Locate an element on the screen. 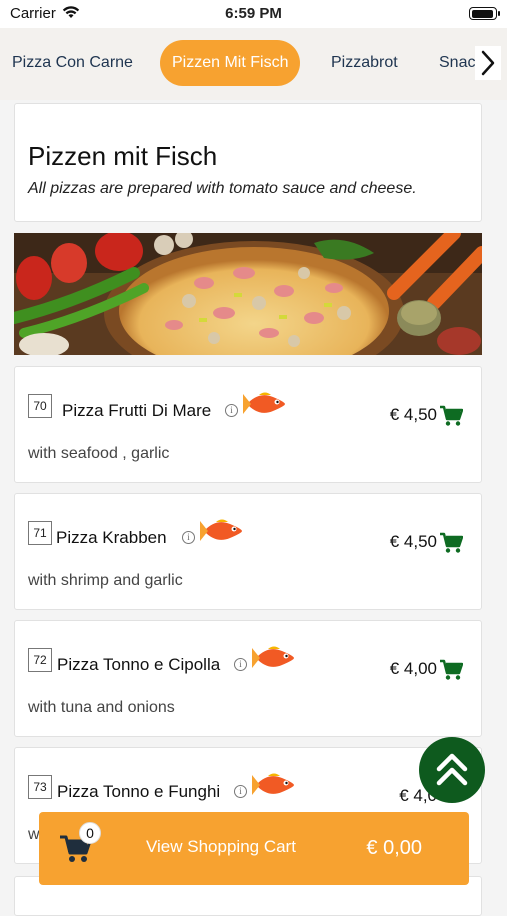  item-description: with tuna and onions is located at coordinates (101, 707).